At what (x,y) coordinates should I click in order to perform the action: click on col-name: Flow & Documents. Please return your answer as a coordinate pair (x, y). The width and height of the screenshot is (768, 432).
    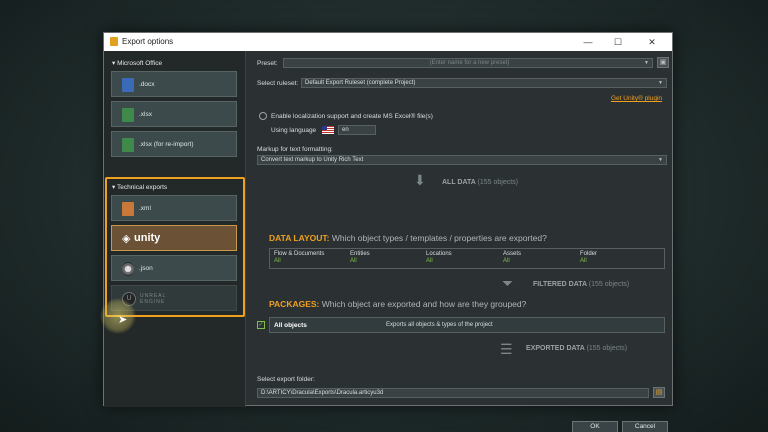
    Looking at the image, I should click on (299, 254).